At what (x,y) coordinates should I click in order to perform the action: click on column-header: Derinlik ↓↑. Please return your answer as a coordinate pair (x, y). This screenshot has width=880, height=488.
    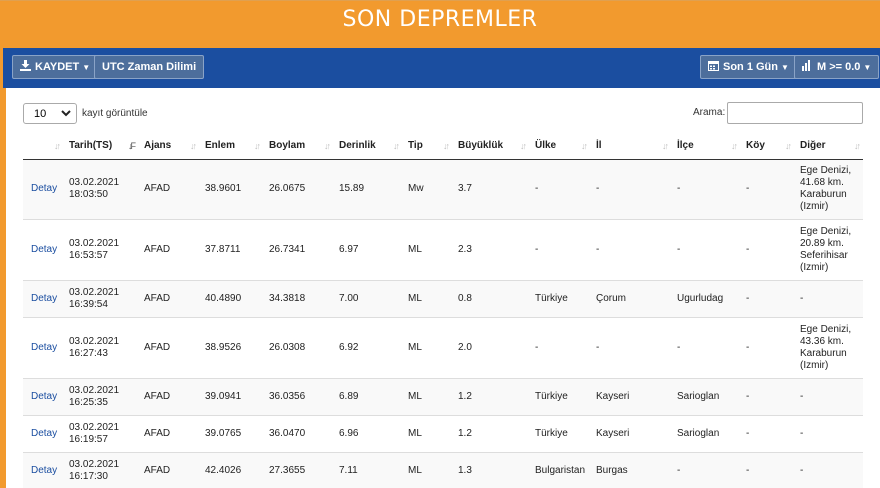
    Looking at the image, I should click on (367, 146).